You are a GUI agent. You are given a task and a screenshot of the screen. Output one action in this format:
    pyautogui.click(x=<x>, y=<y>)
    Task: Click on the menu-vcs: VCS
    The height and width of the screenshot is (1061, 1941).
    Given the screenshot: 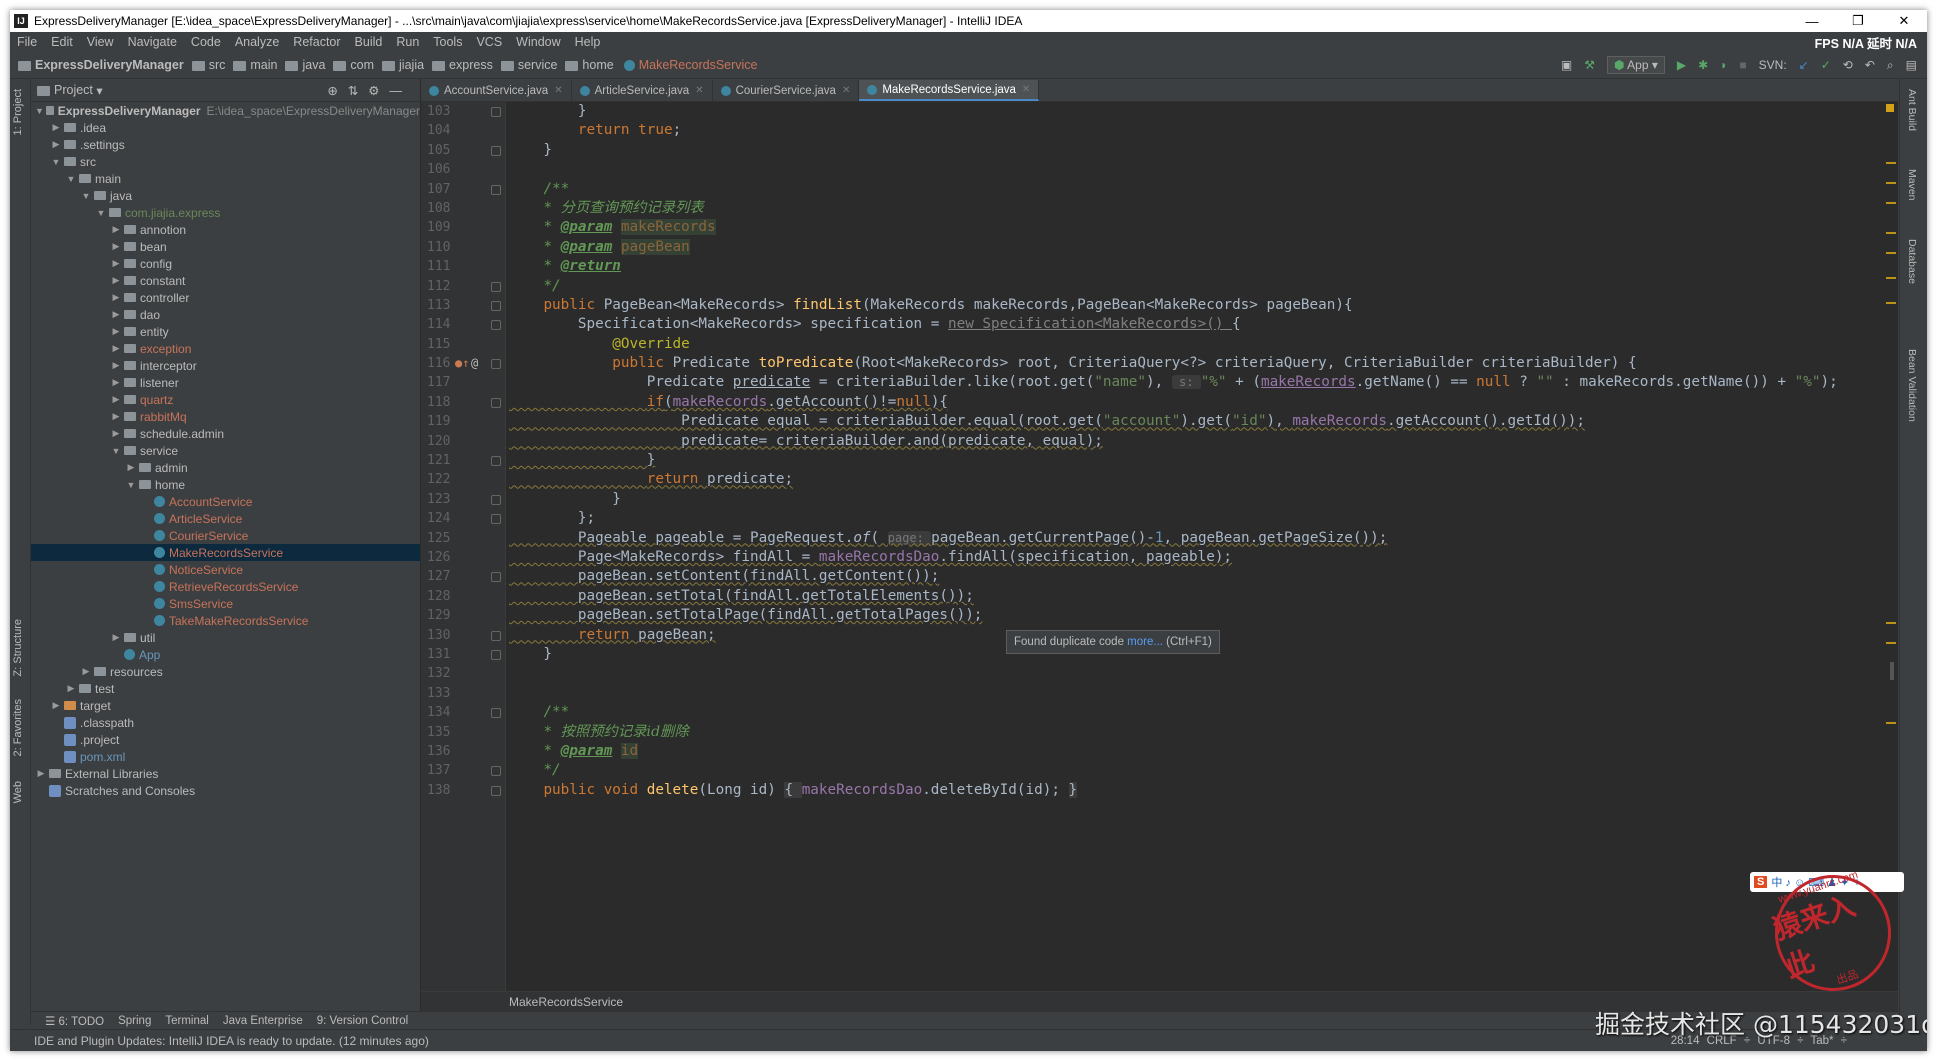 What is the action you would take?
    pyautogui.click(x=489, y=42)
    